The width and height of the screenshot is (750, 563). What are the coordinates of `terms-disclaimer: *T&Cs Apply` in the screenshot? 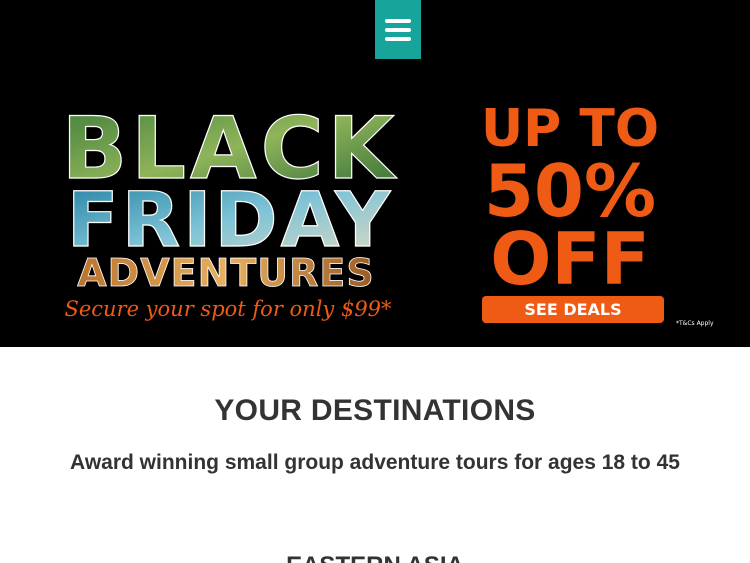 It's located at (695, 323).